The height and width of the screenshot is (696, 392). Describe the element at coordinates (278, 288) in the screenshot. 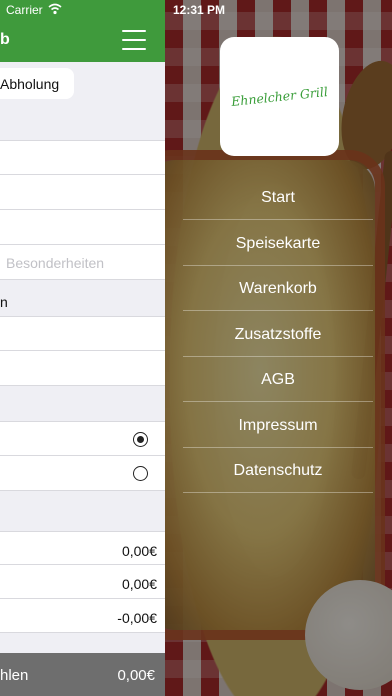

I see `menu-item-warenkorb: Warenkorb` at that location.